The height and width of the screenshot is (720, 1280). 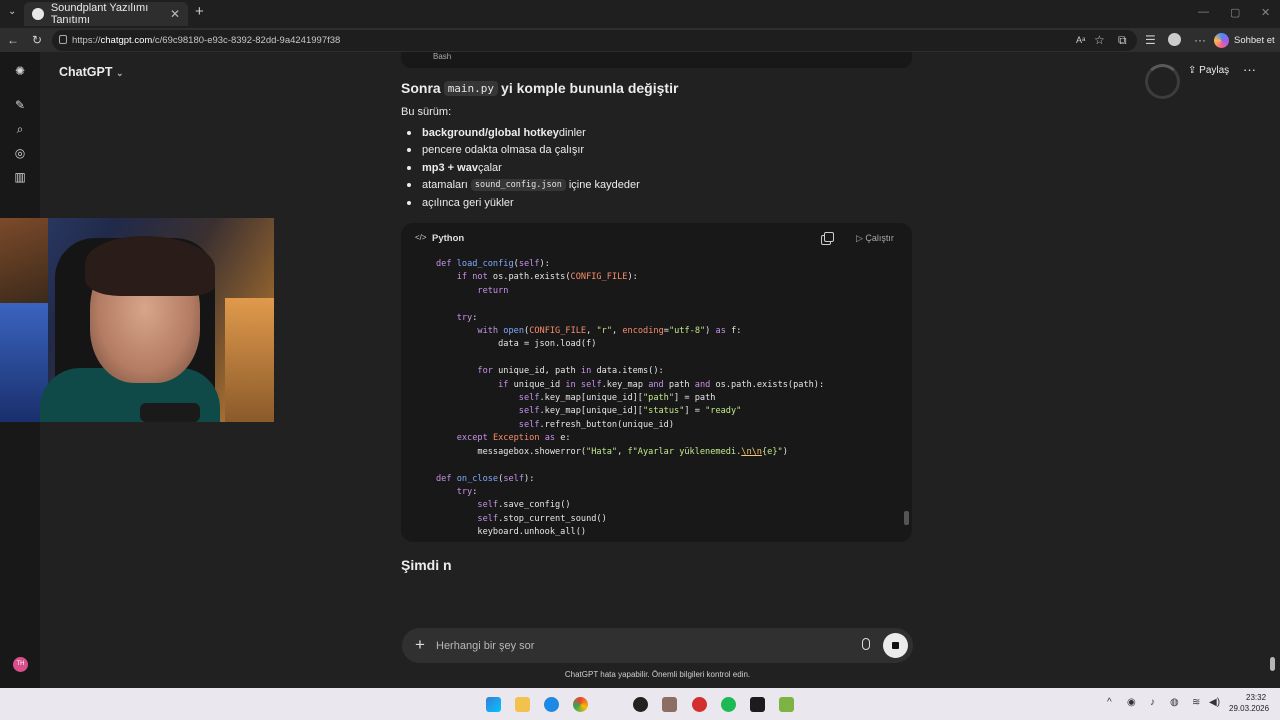 I want to click on tray-overflow-icon: ^, so click(x=1109, y=702).